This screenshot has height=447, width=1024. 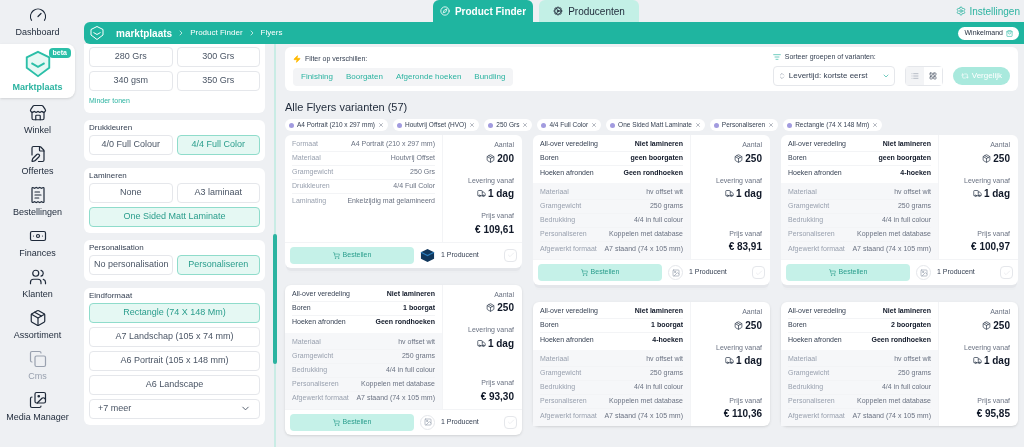 What do you see at coordinates (347, 107) in the screenshot?
I see `results-title: Alle Flyers varianten (57)` at bounding box center [347, 107].